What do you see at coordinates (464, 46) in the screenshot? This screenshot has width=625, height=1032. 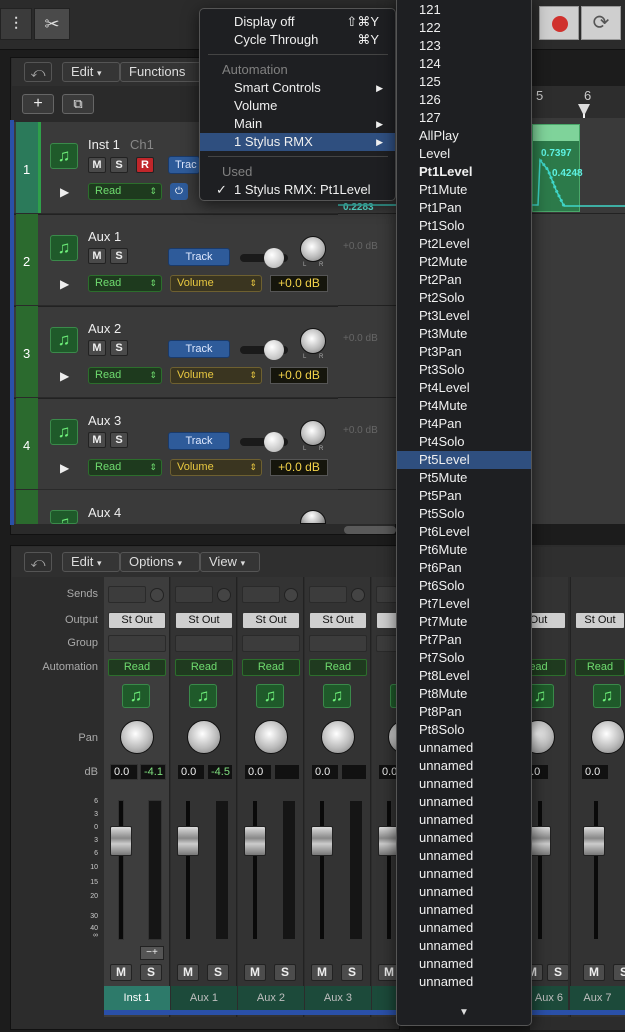 I see `param-item: 123` at bounding box center [464, 46].